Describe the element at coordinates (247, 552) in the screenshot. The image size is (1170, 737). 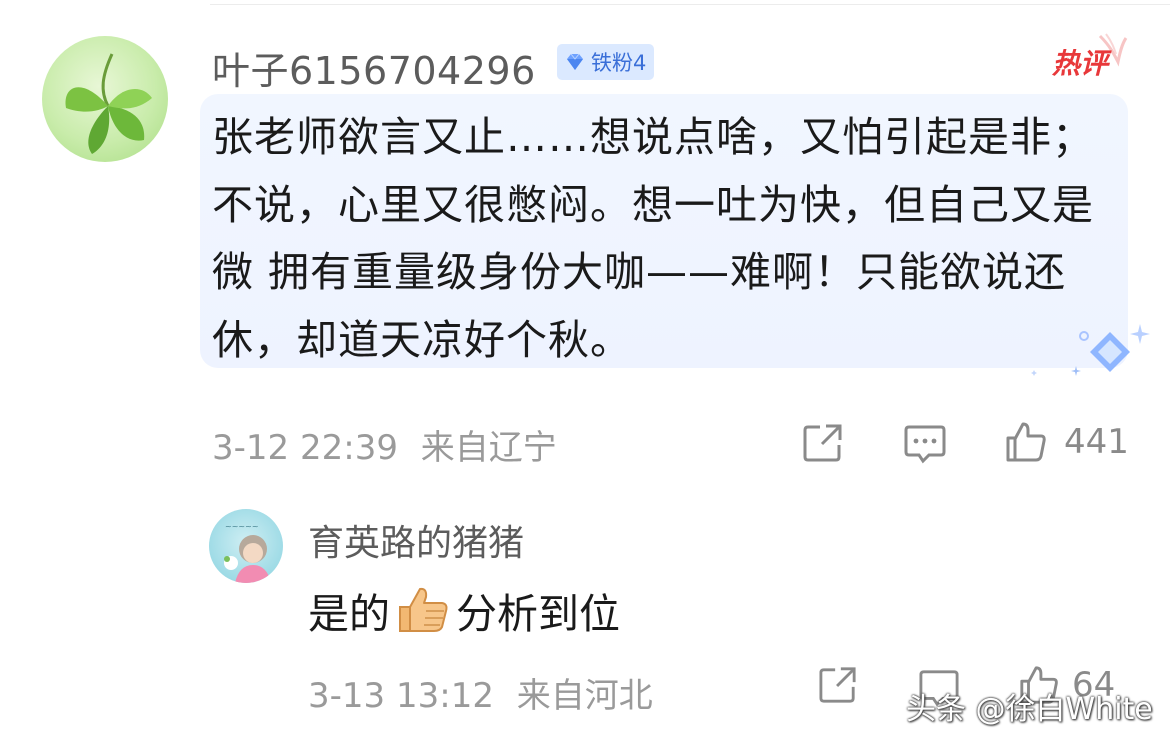
I see `cartoon-granny-icon: ~~~~~` at that location.